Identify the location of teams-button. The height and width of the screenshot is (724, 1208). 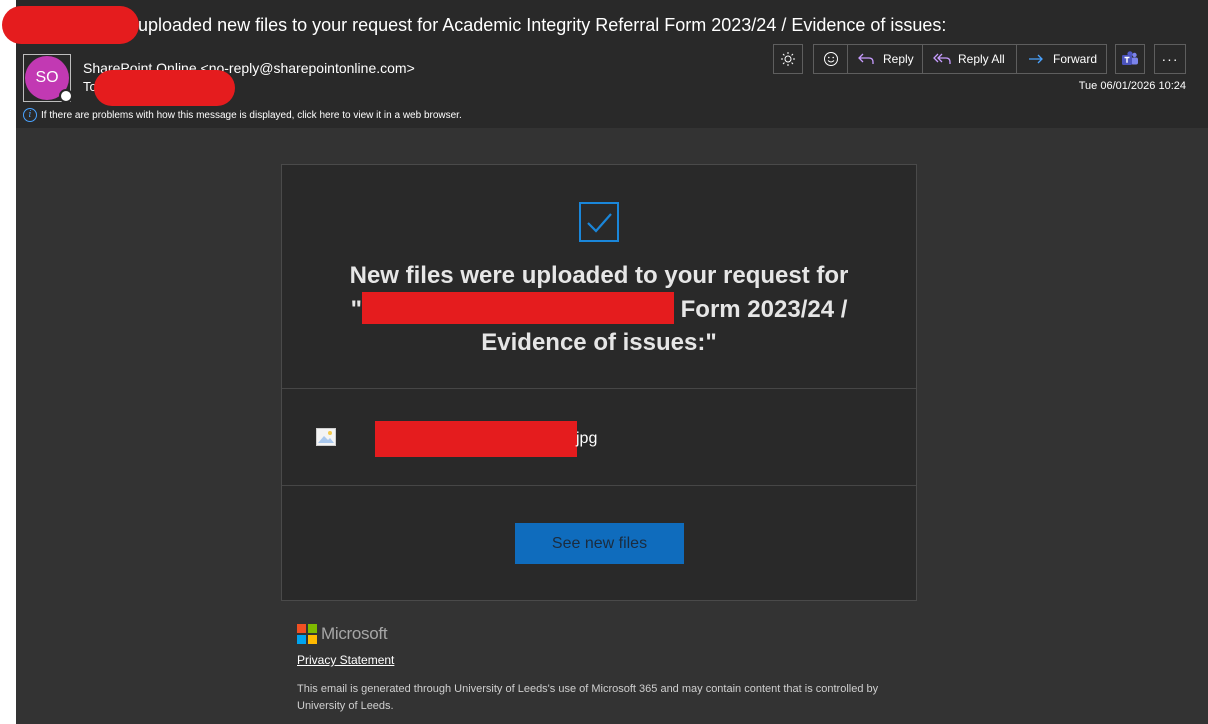
(1130, 59).